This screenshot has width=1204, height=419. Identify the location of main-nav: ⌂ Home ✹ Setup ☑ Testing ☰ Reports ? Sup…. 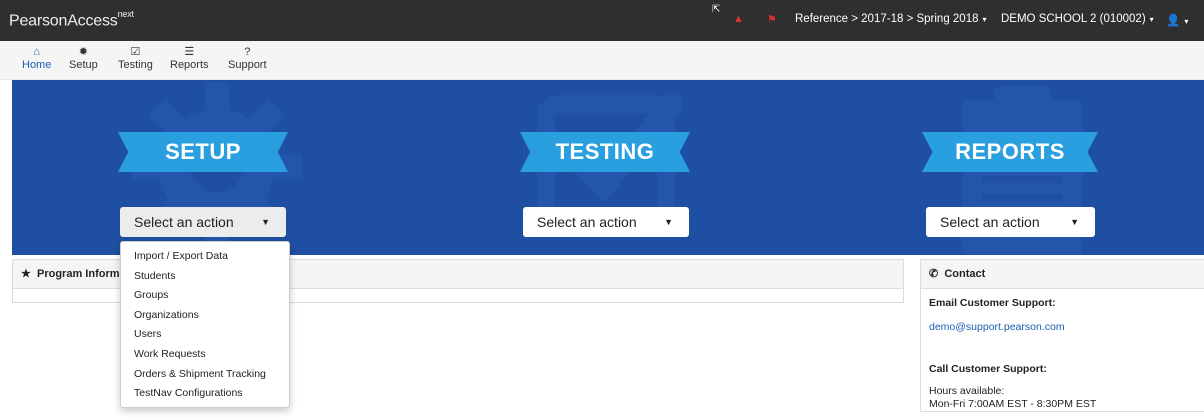
(602, 60).